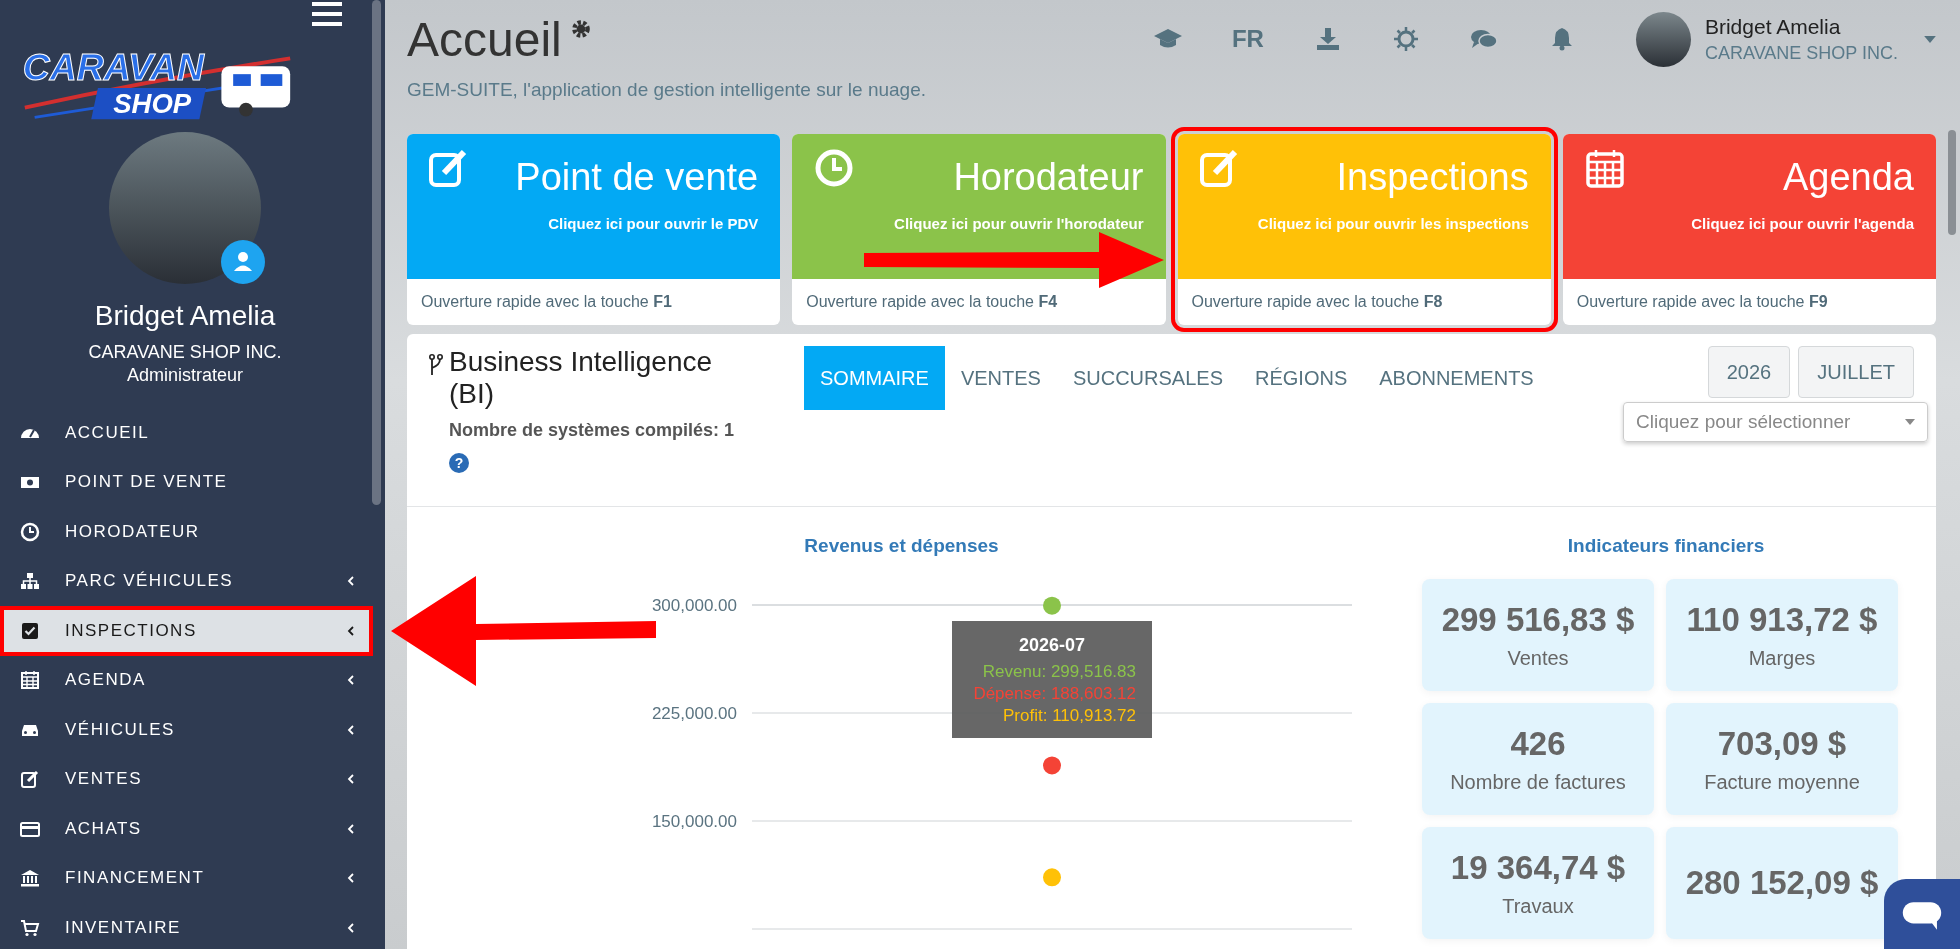  Describe the element at coordinates (1019, 223) in the screenshot. I see `tile-subtitle: Cliquez ici pour ouvrir l'horodateur` at that location.